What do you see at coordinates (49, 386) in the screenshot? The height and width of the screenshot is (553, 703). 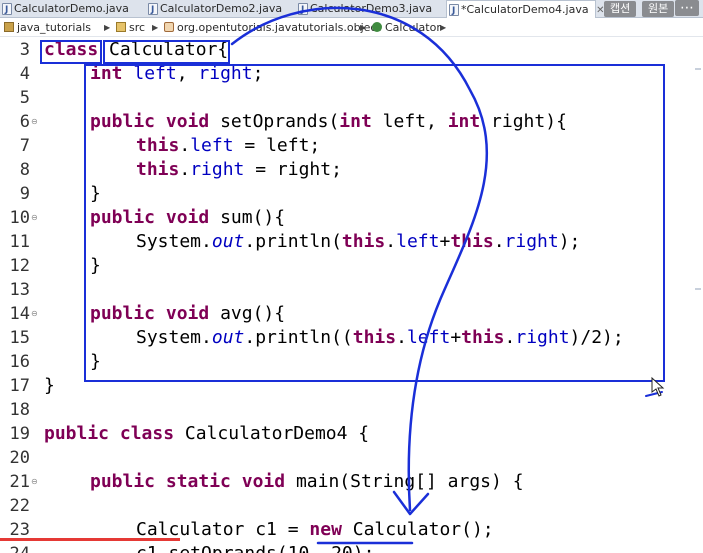 I see `code-line-17: }` at bounding box center [49, 386].